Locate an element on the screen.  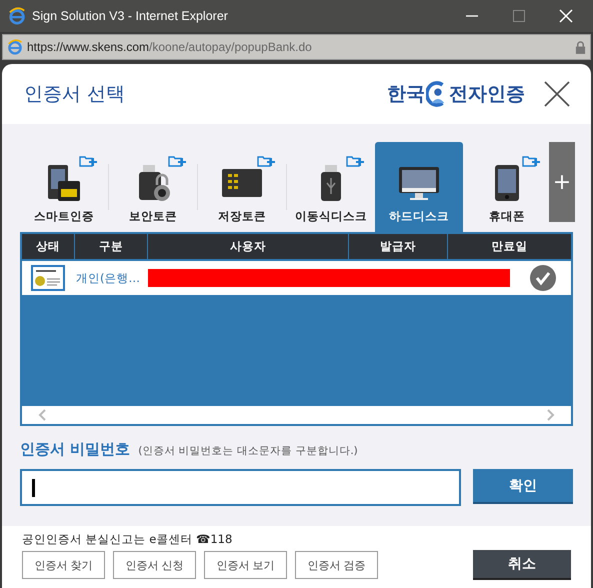
confirm-button: 확인 is located at coordinates (523, 486).